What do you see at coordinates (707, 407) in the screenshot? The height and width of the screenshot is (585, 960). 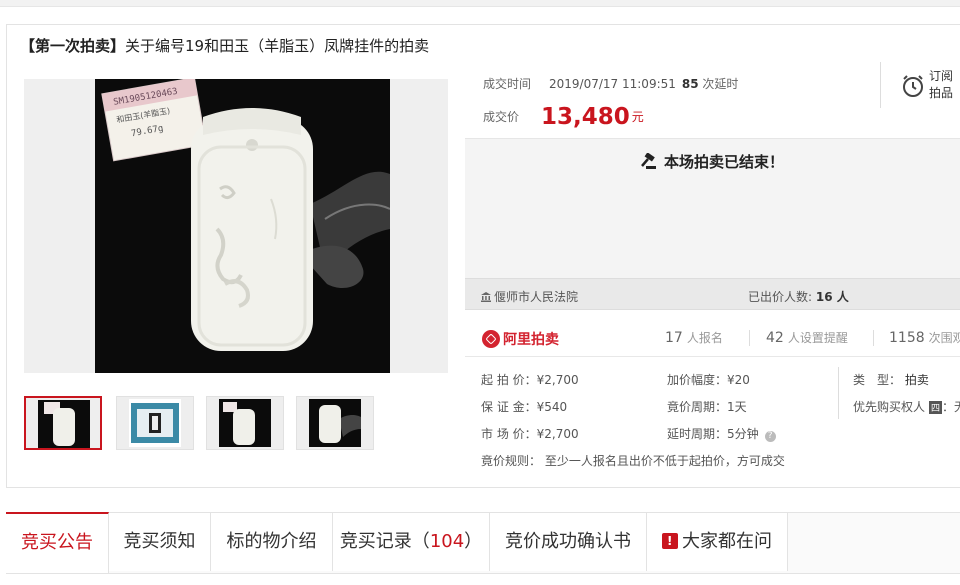 I see `param-bid-period: 竟价周期：1天` at bounding box center [707, 407].